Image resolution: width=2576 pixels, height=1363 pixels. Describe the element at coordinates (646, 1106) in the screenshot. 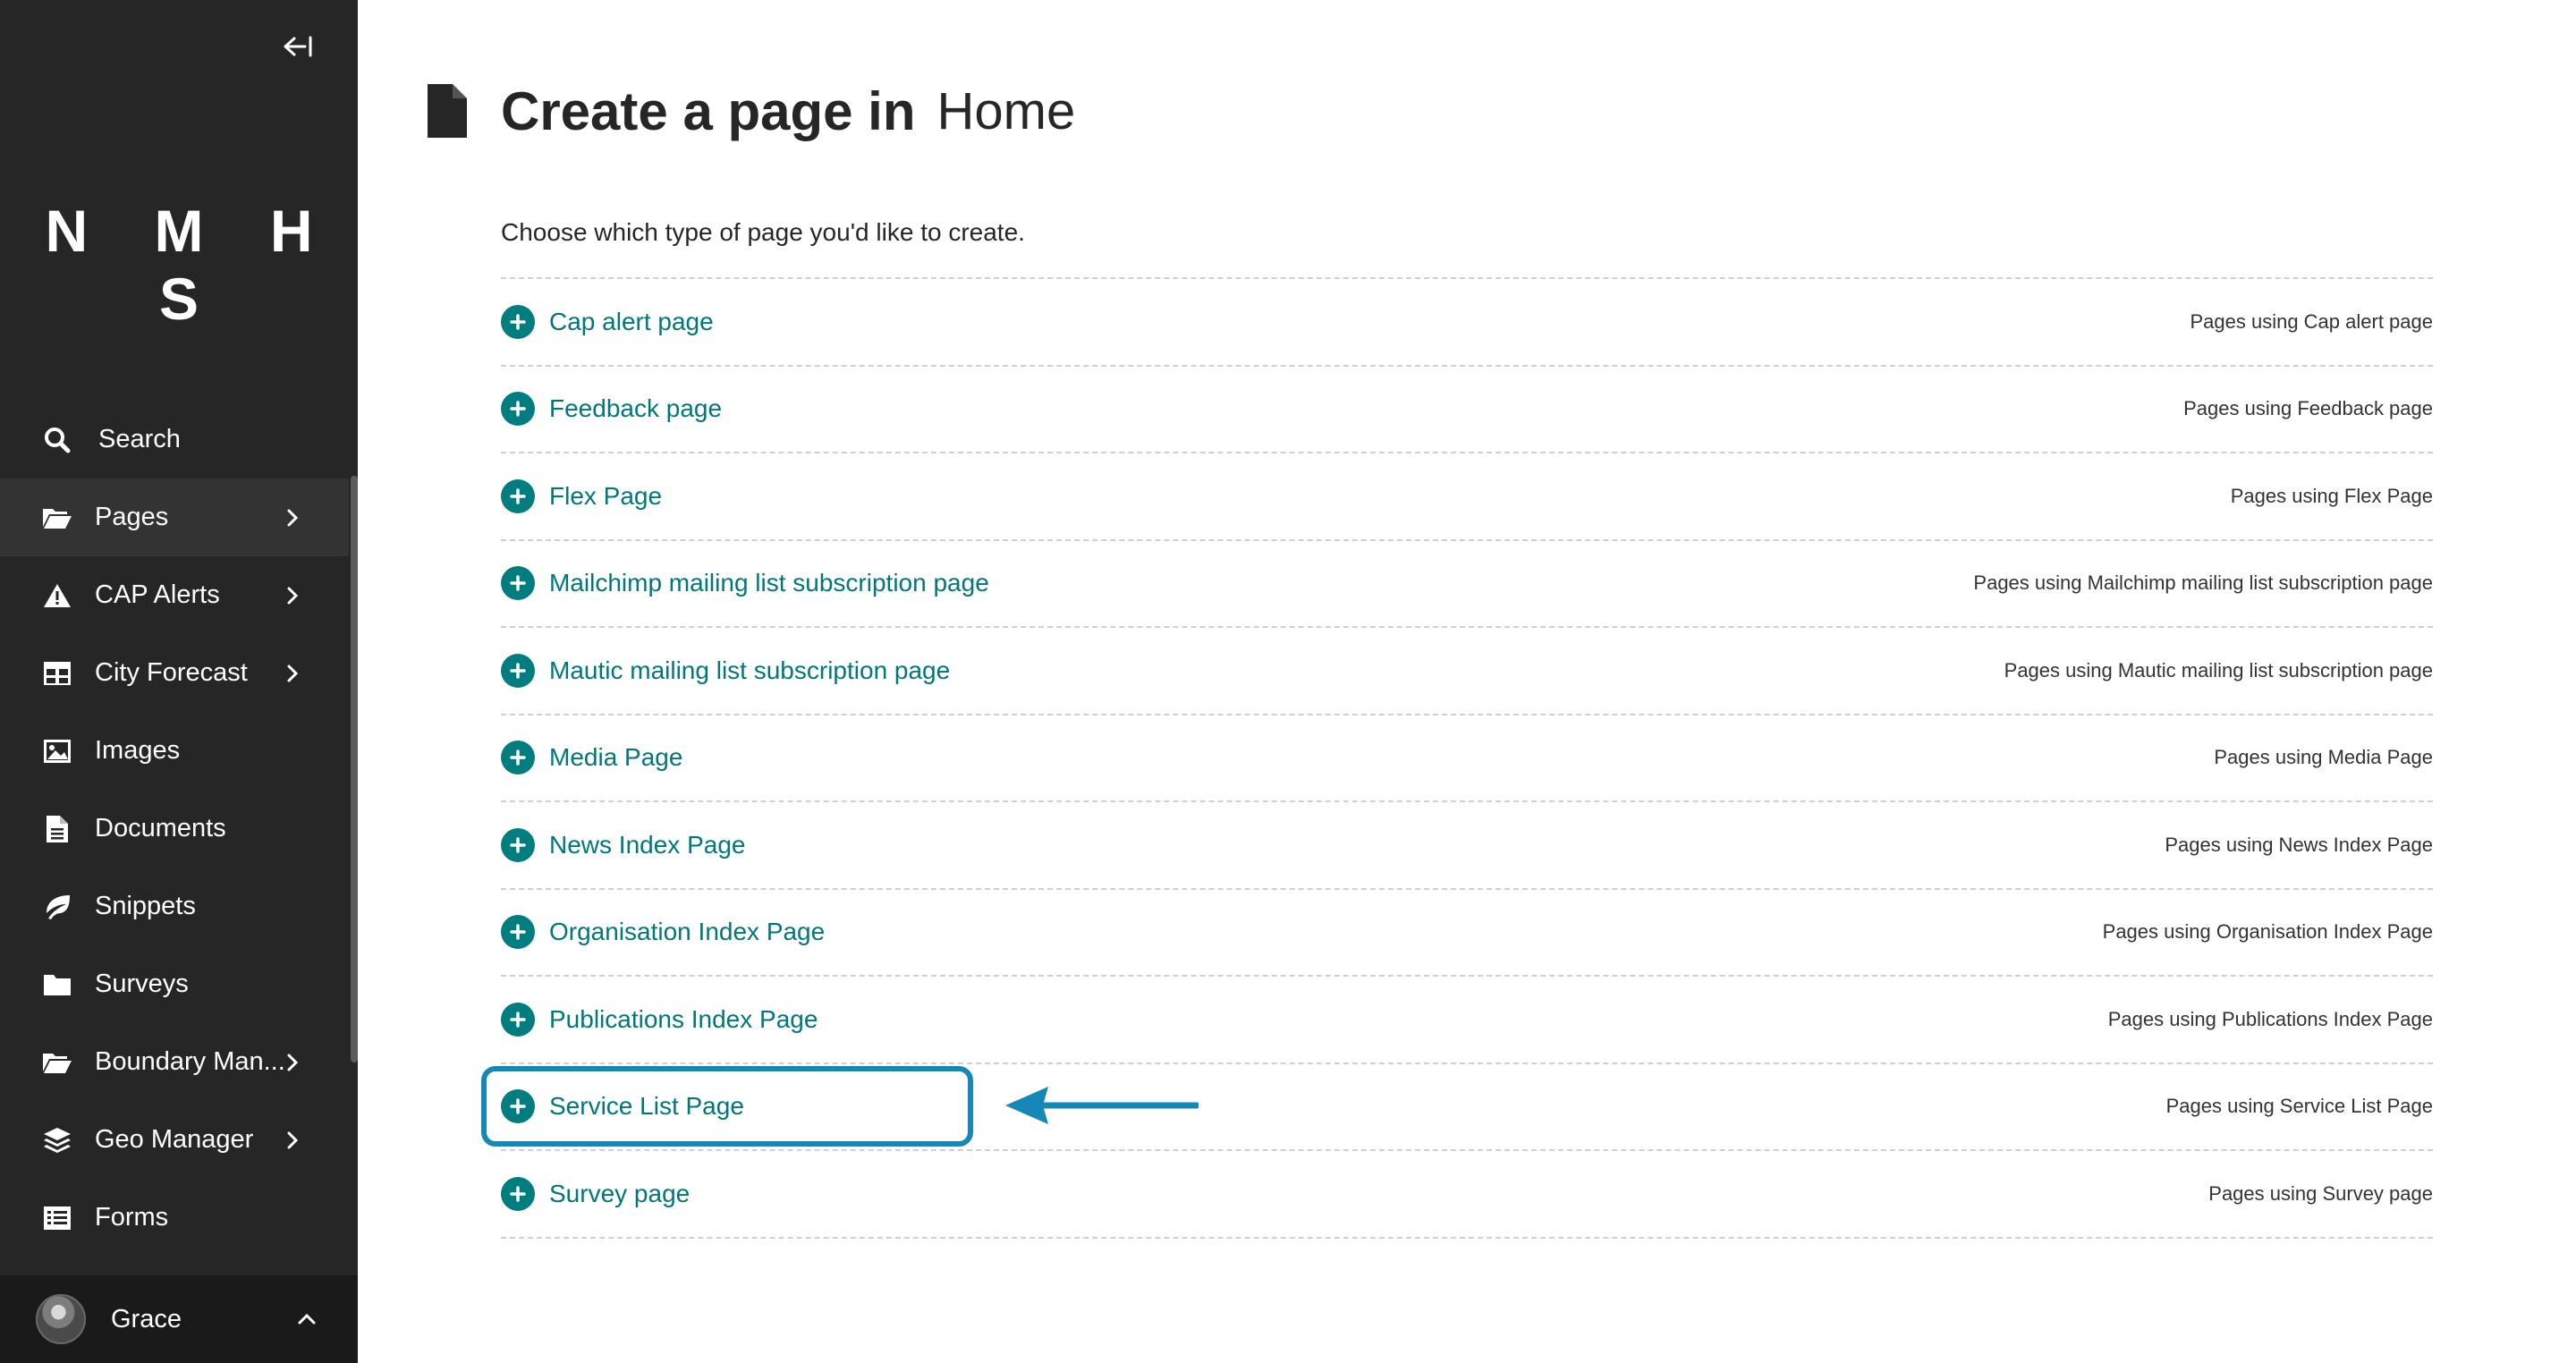

I see `page-type-label: Service List Page` at that location.